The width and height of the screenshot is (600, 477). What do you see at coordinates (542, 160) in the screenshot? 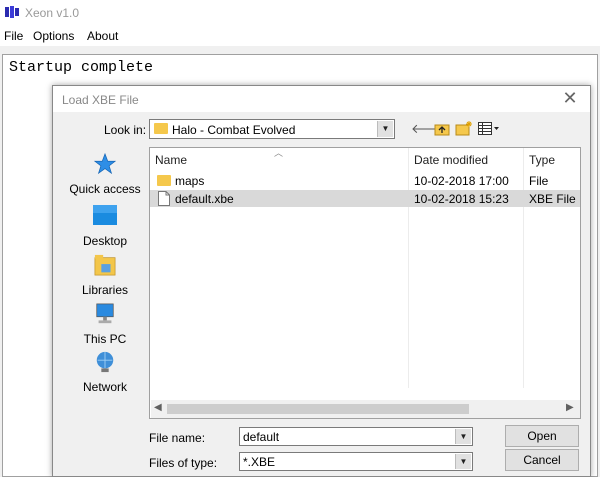
I see `column-type: Type` at bounding box center [542, 160].